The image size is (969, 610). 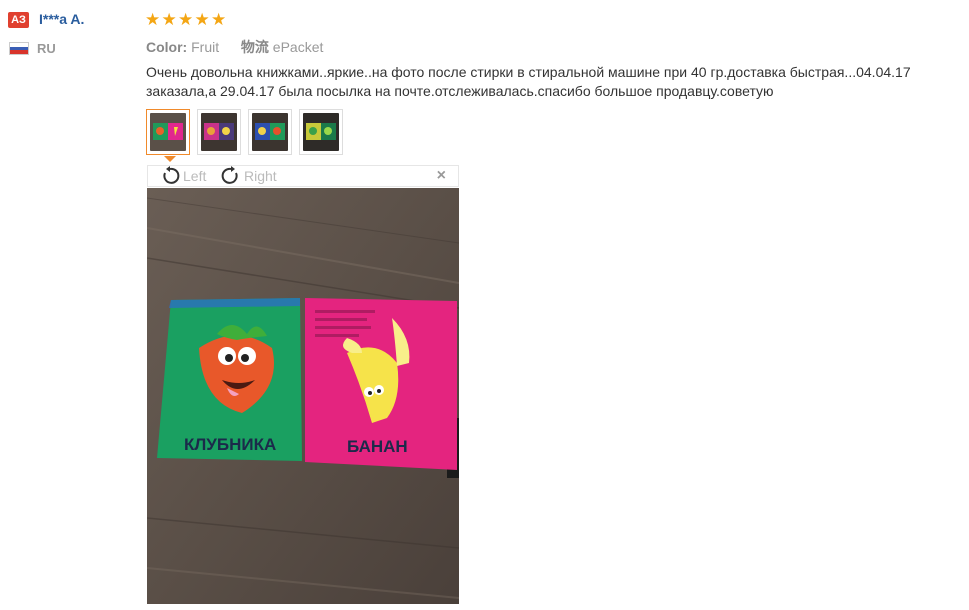 I want to click on rotate-left-icon, so click(x=171, y=175).